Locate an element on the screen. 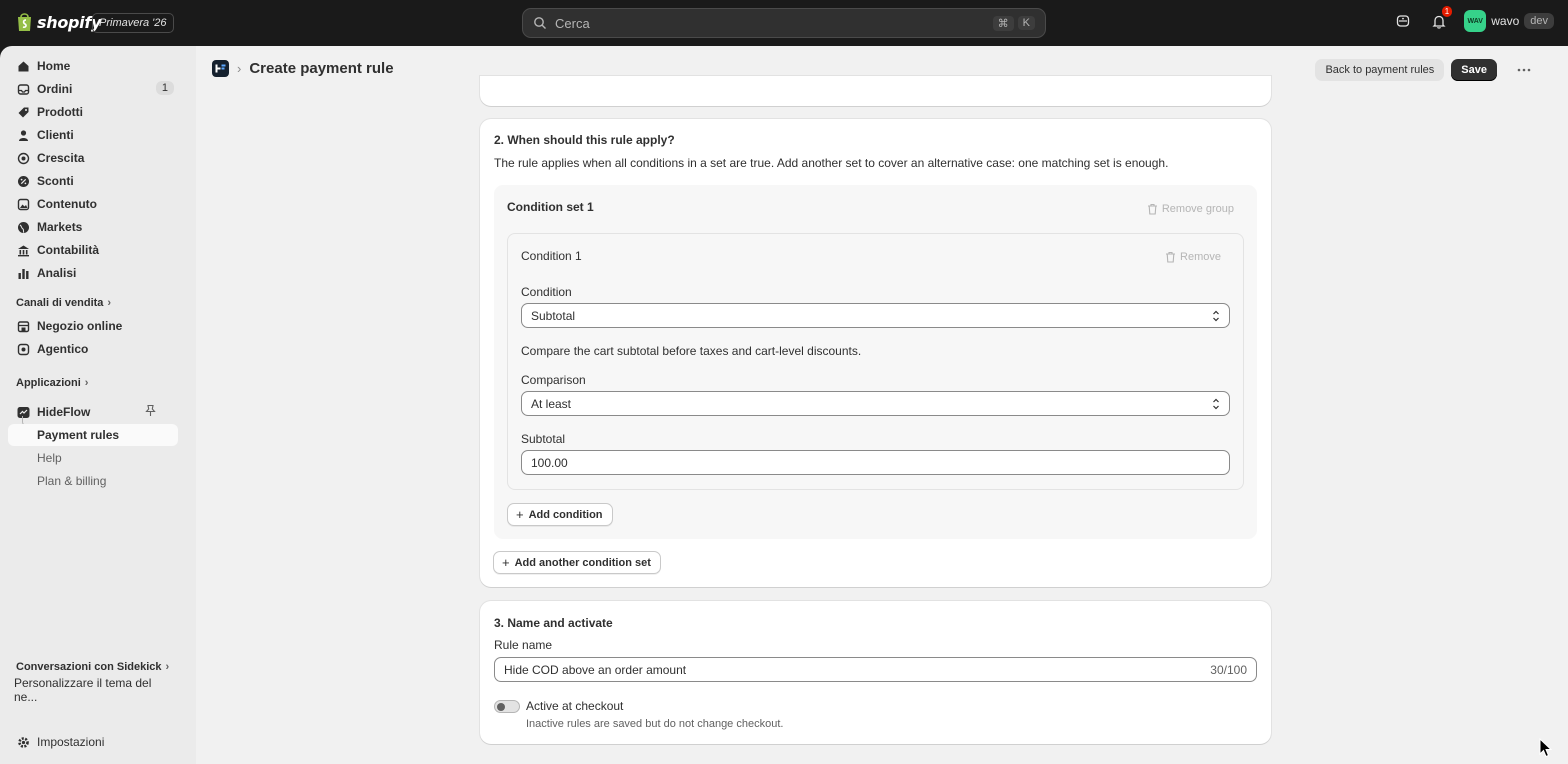 This screenshot has height=764, width=1568. discount-icon is located at coordinates (23, 181).